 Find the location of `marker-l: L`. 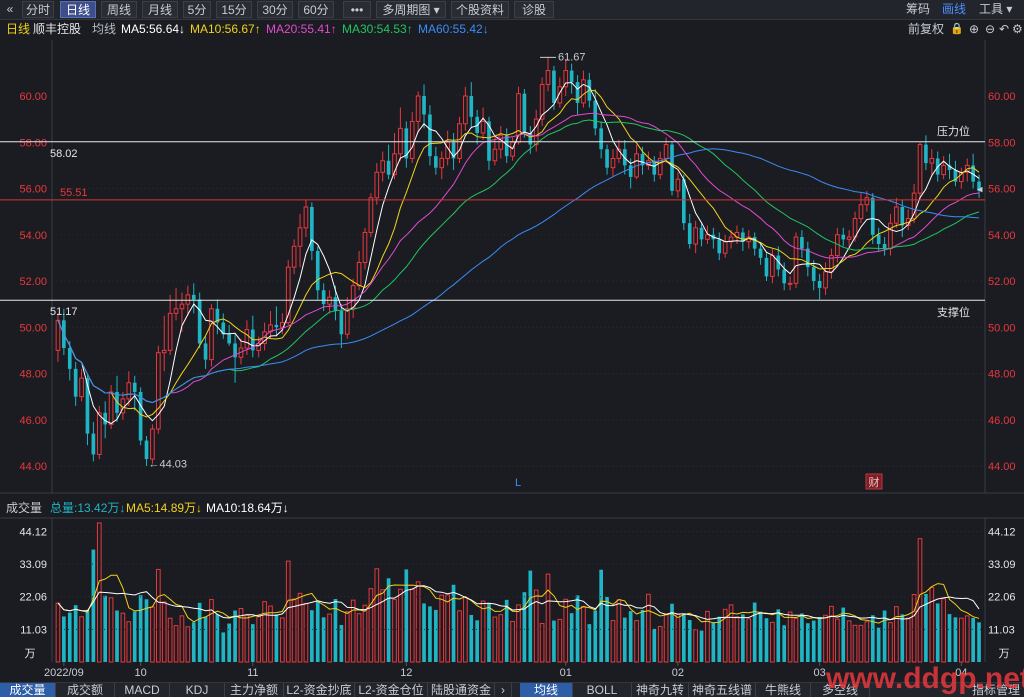

marker-l: L is located at coordinates (518, 483).